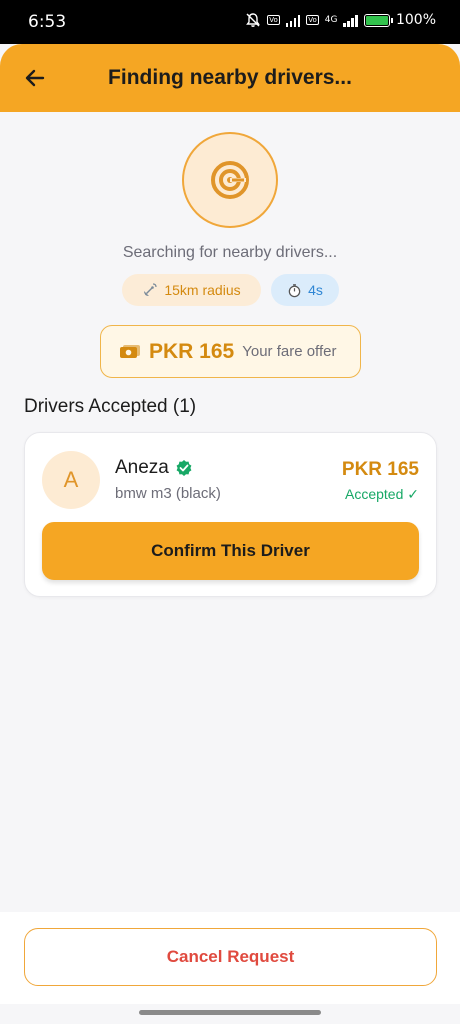  I want to click on target-icon, so click(230, 180).